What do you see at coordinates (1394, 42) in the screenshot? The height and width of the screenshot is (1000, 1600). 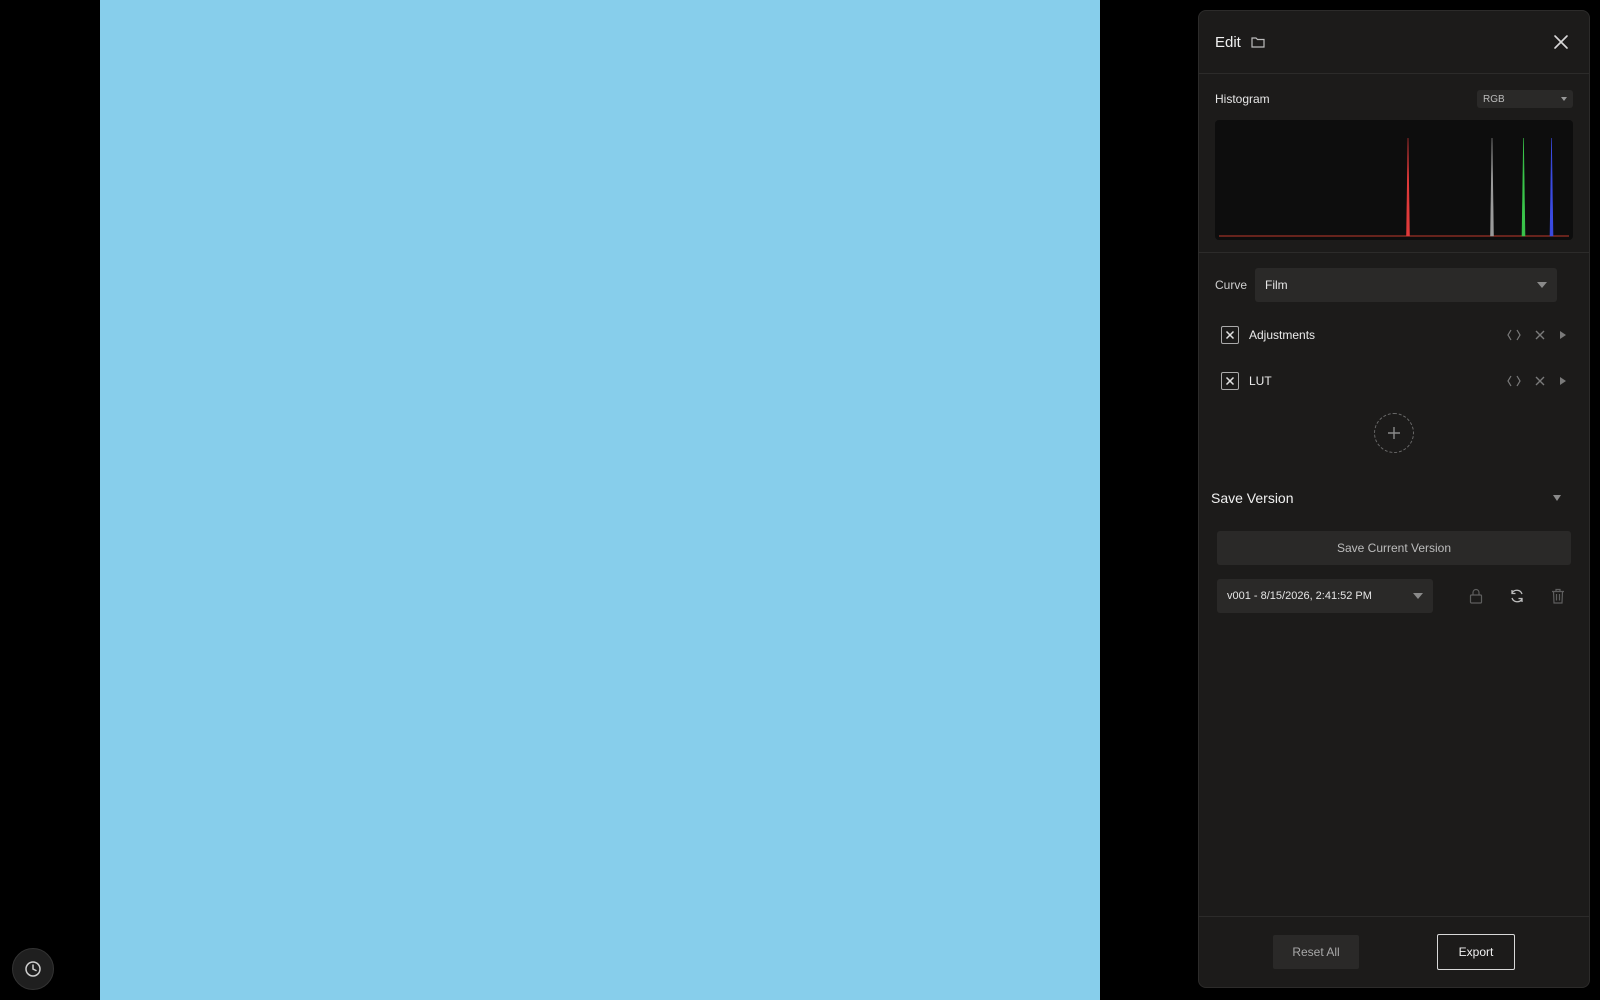 I see `panel-header: Edit` at bounding box center [1394, 42].